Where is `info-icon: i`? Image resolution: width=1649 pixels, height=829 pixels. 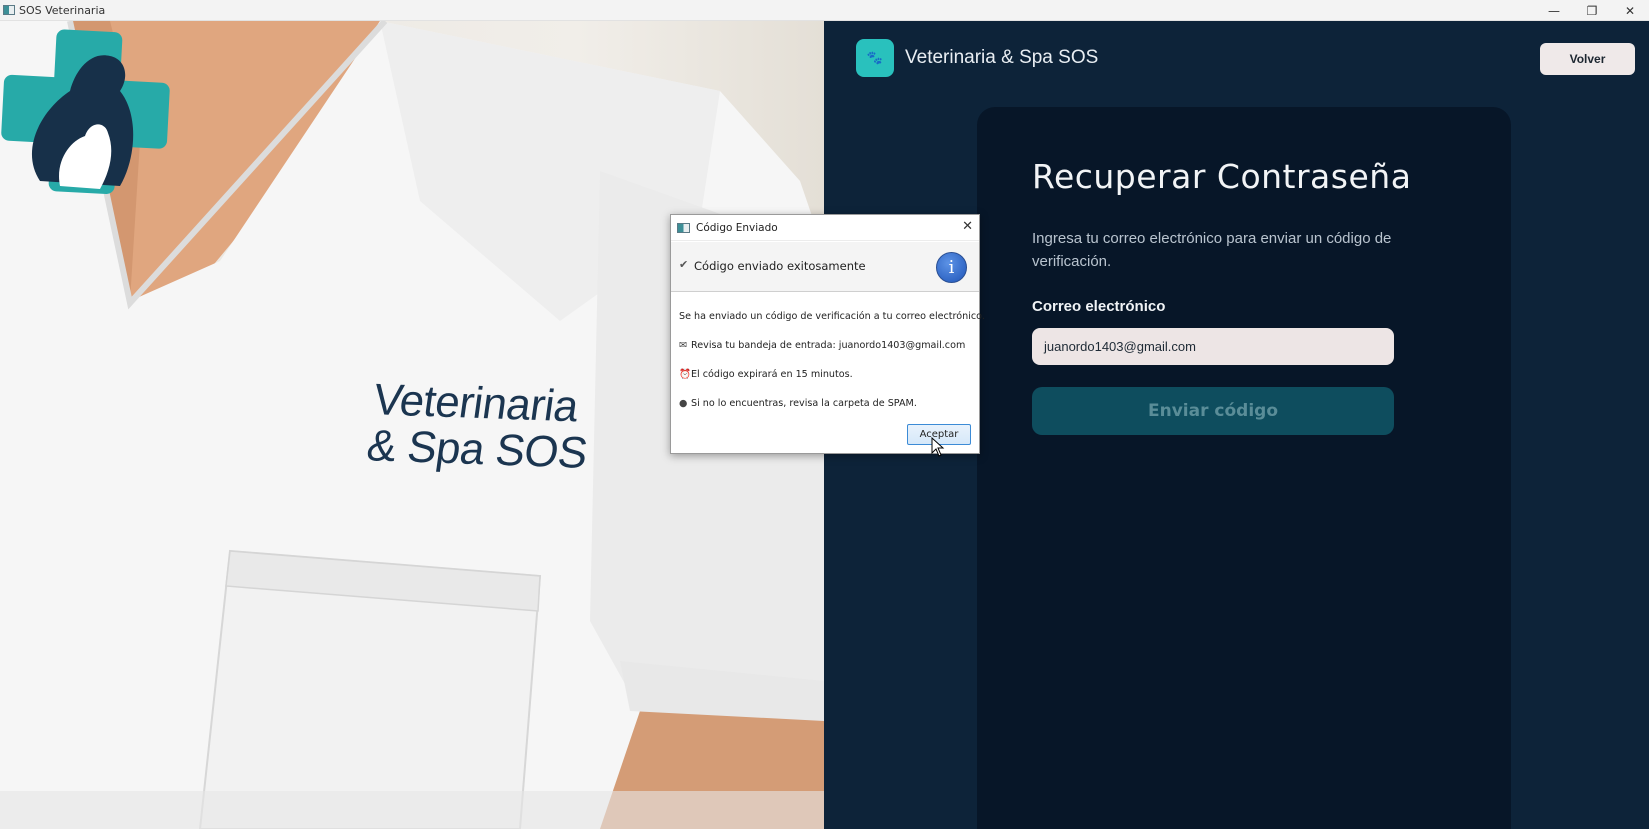
info-icon: i is located at coordinates (951, 267).